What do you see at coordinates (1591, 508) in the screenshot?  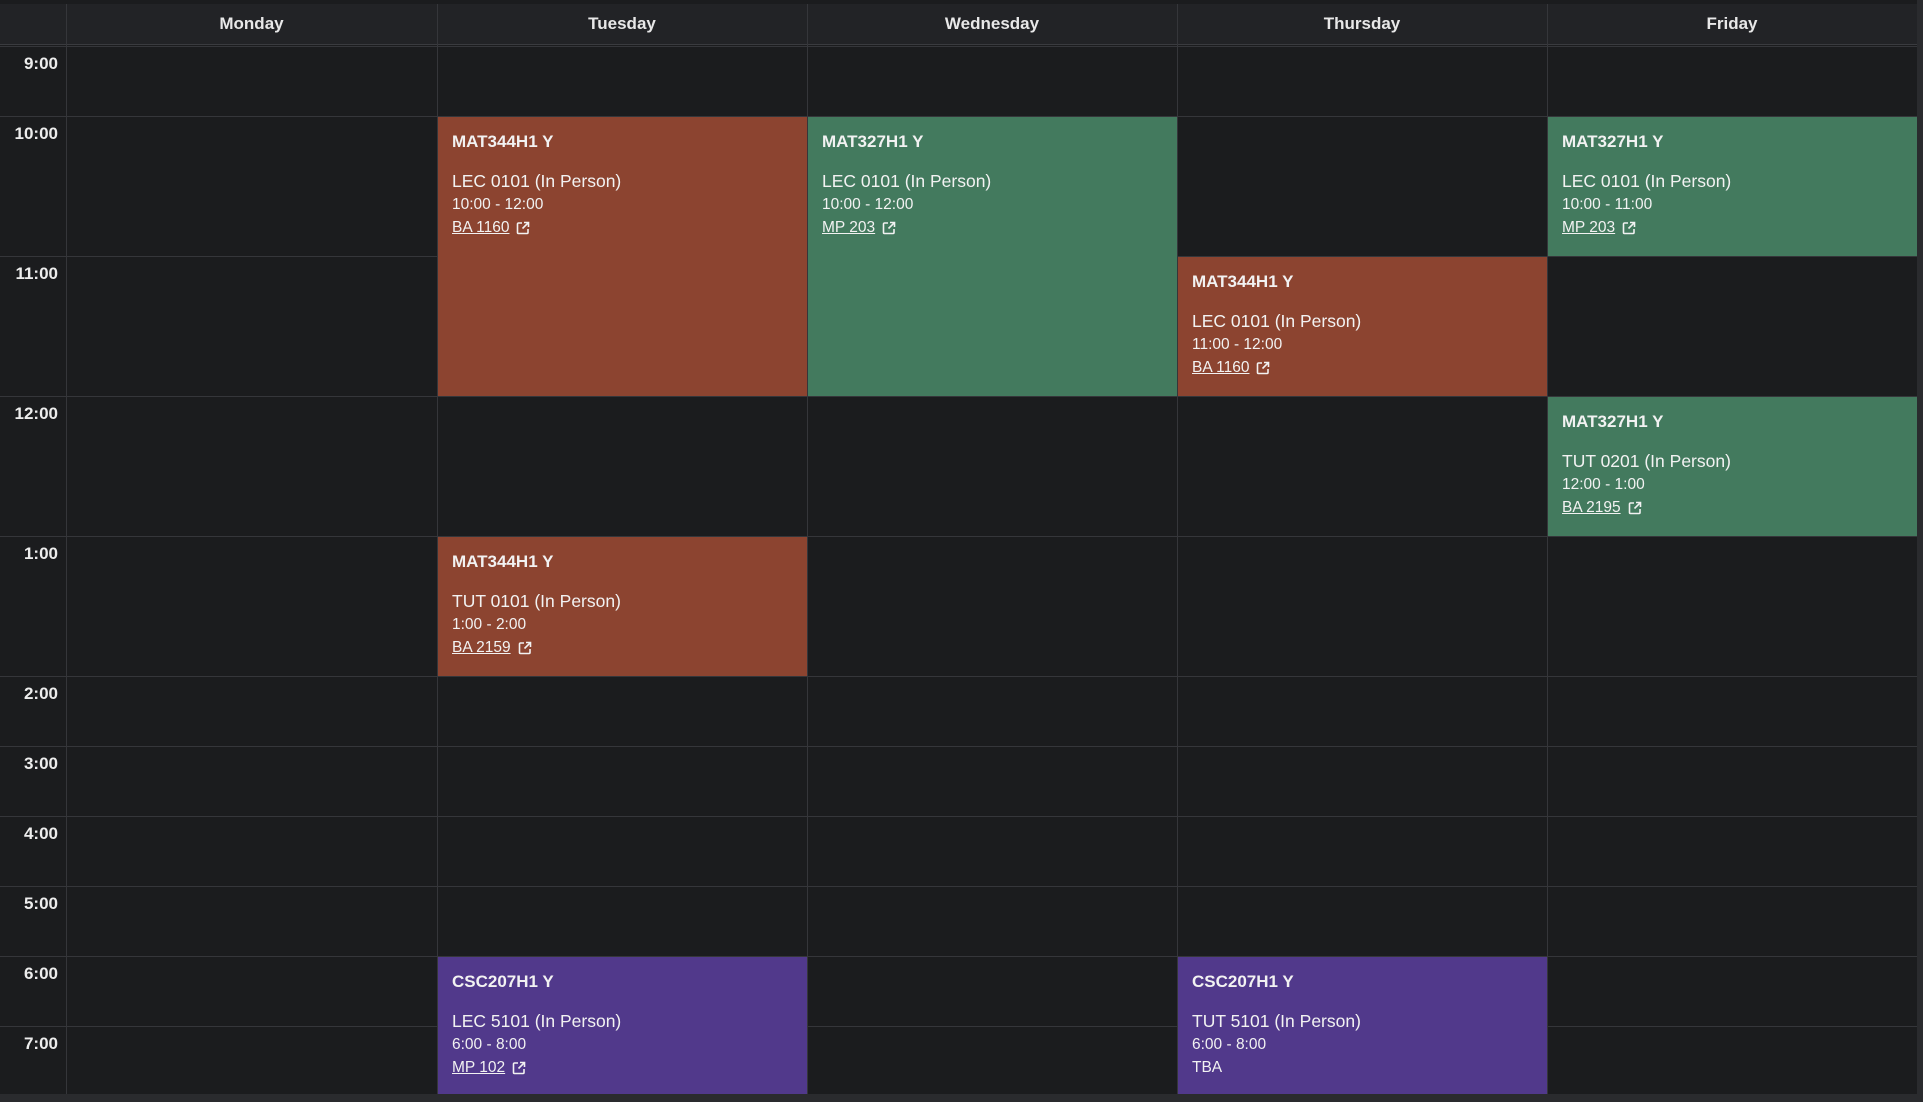 I see `room-link: BA 2195` at bounding box center [1591, 508].